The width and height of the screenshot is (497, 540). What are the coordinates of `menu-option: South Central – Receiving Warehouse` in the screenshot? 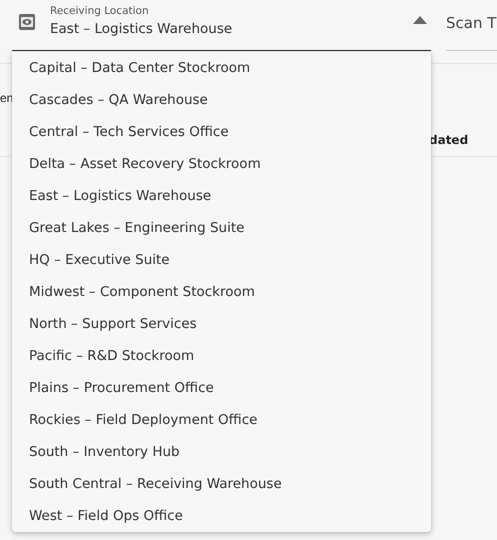 It's located at (221, 484).